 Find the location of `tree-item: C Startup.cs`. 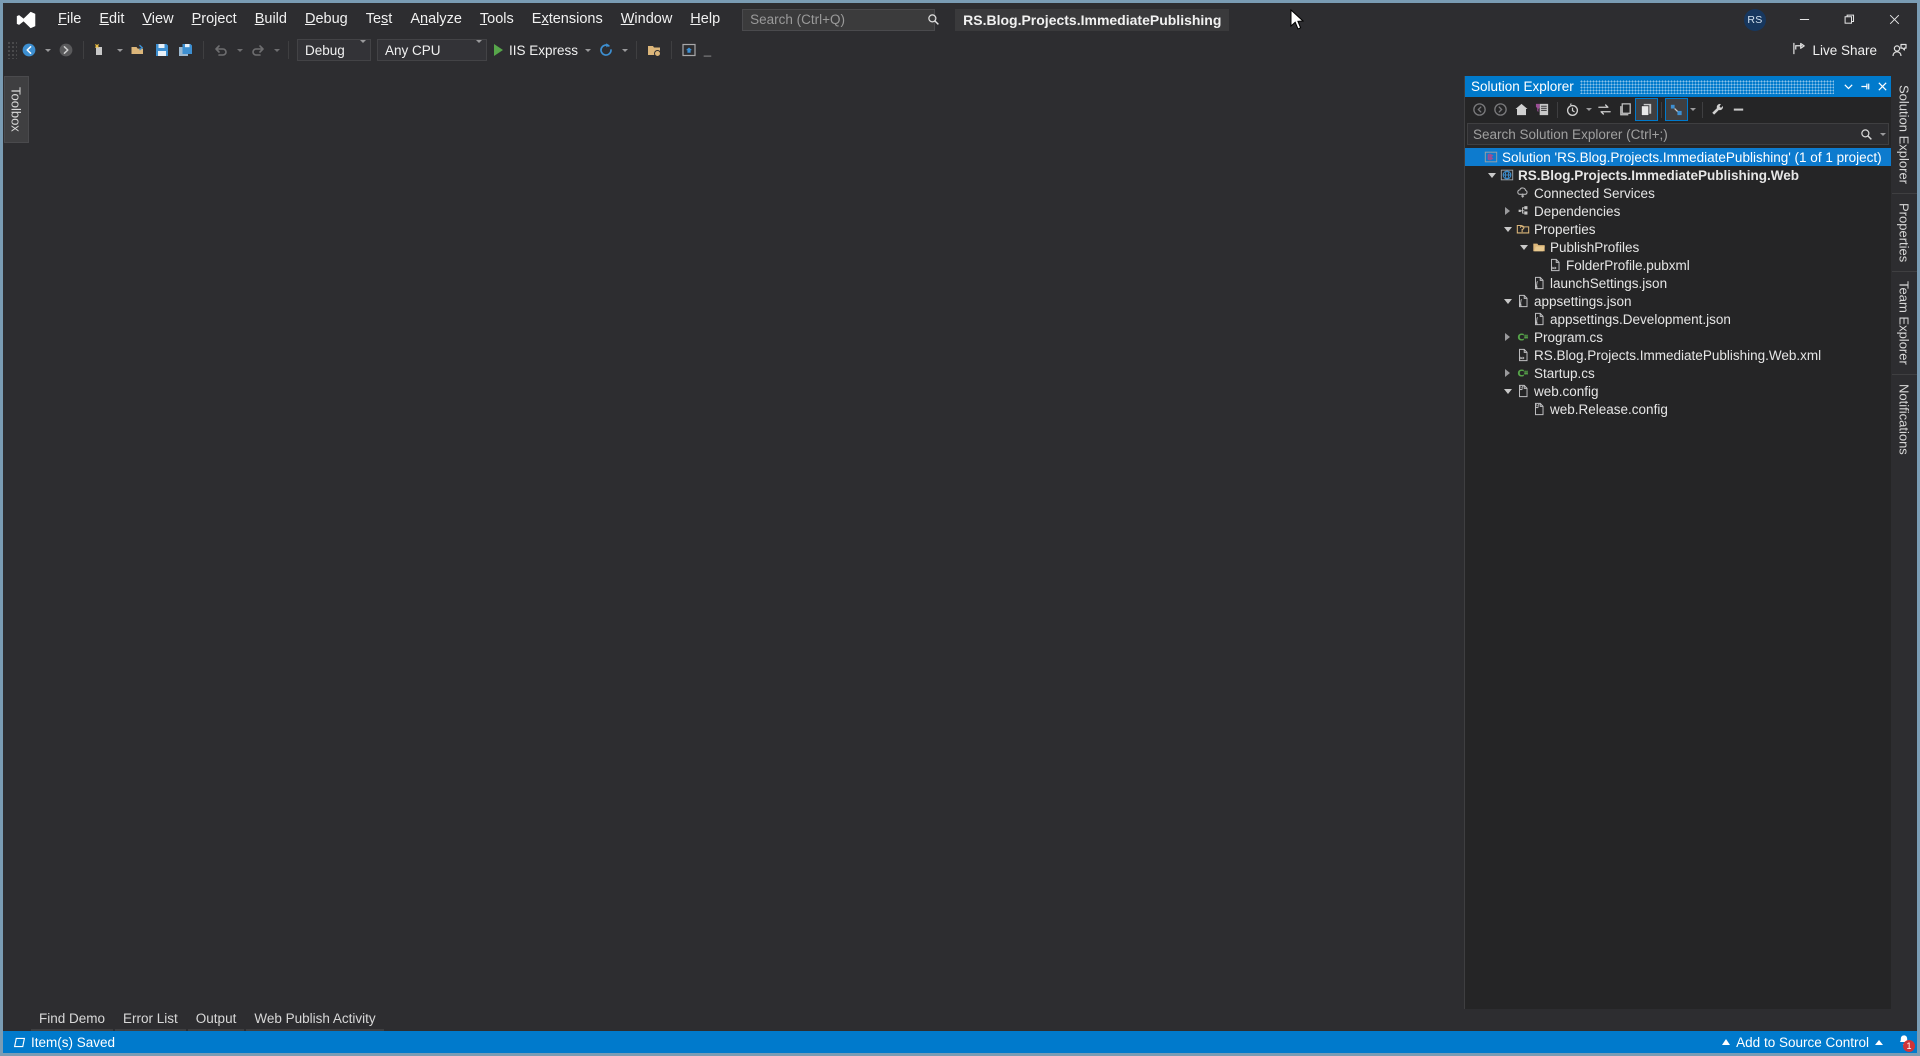

tree-item: C Startup.cs is located at coordinates (1678, 373).